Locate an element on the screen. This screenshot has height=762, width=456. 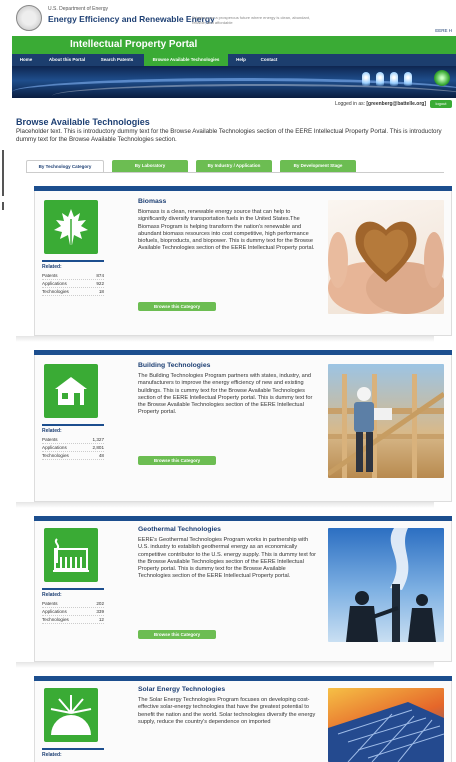
stat-row-applications: Applications 339 is located at coordinates (73, 612).